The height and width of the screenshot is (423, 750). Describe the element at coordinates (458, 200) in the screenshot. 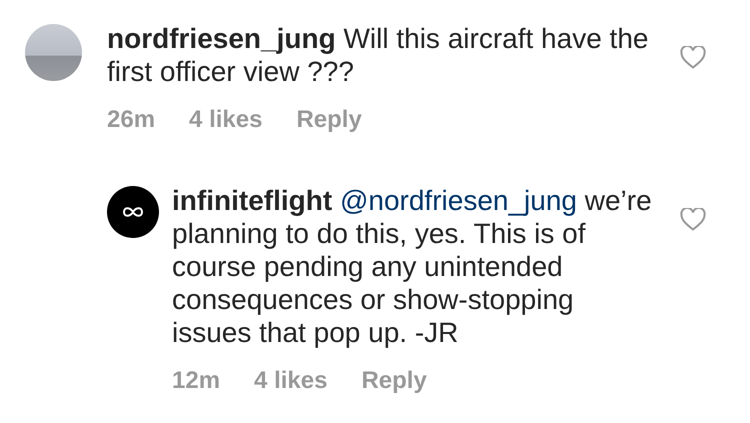

I see `mention-link: @nordfriesen_jung` at that location.